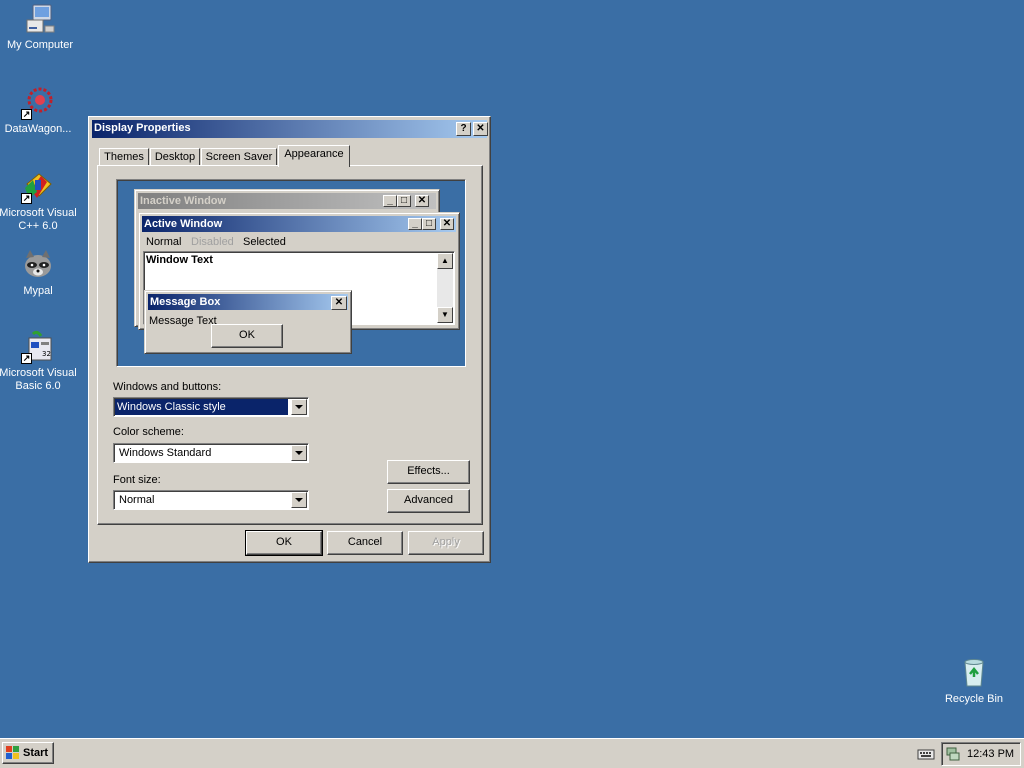  I want to click on datawagon-icon: ↗, so click(38, 103).